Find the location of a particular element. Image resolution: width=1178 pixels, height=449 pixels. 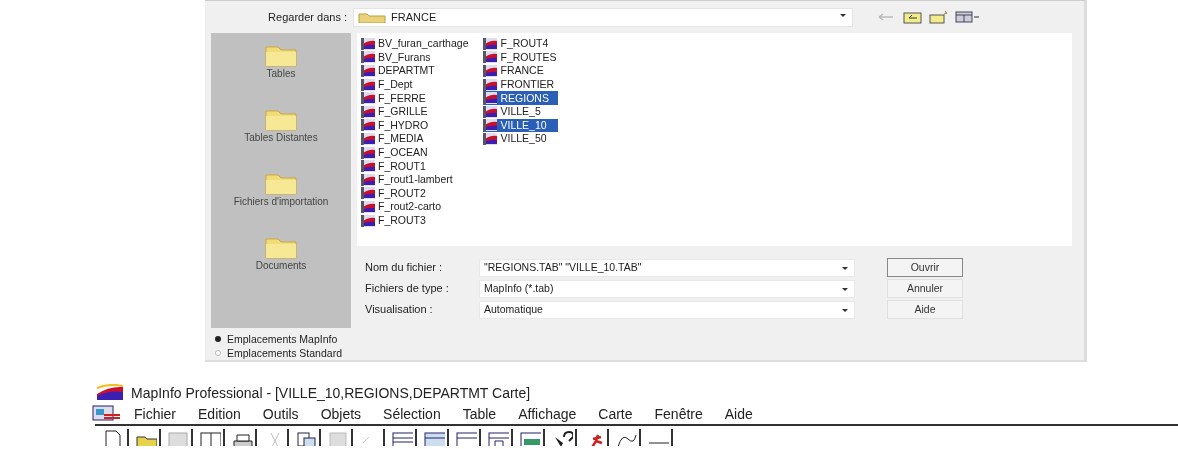

polyline-icon is located at coordinates (628, 437).